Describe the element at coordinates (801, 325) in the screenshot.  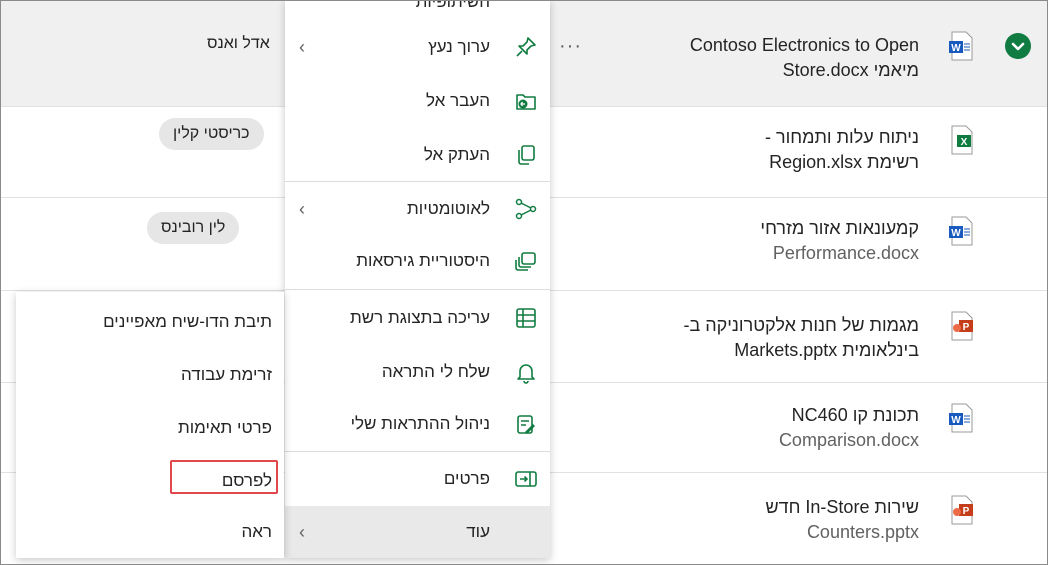
I see `file-name-line1: מגמות של חנות אלקטרוניקה ב-` at that location.